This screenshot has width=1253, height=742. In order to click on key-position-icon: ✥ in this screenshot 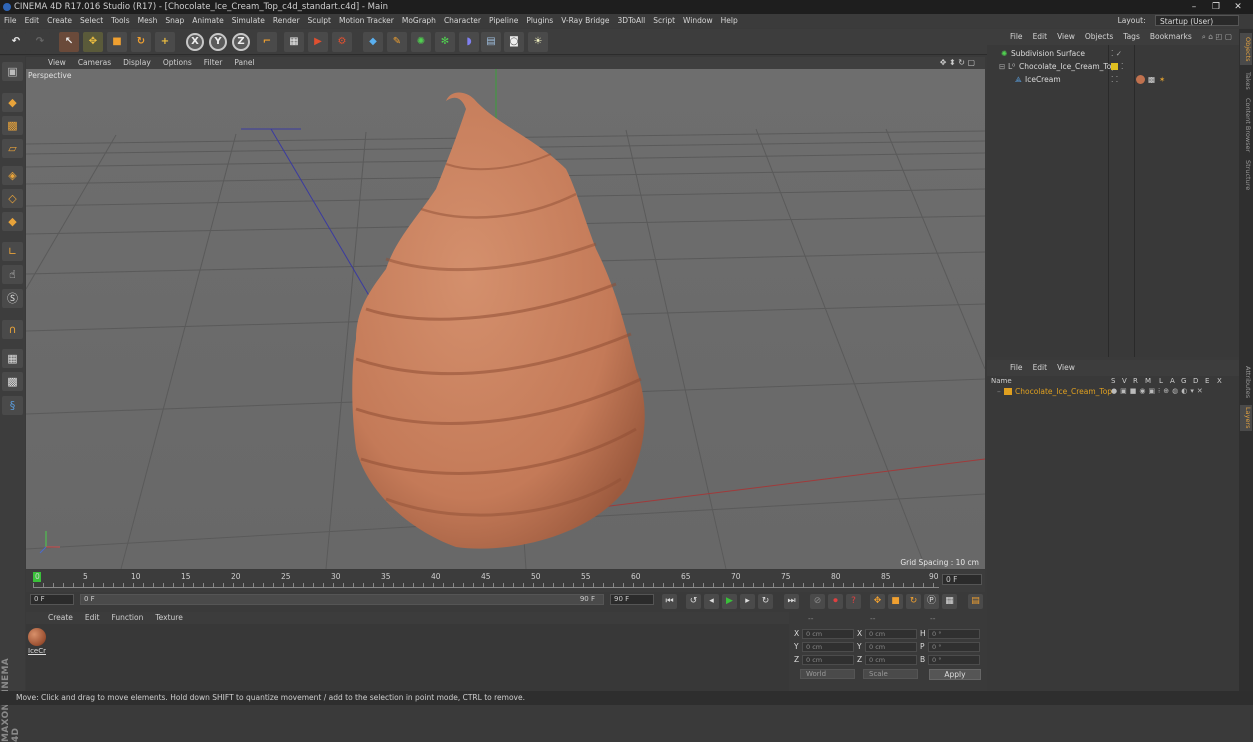, I will do `click(877, 601)`.